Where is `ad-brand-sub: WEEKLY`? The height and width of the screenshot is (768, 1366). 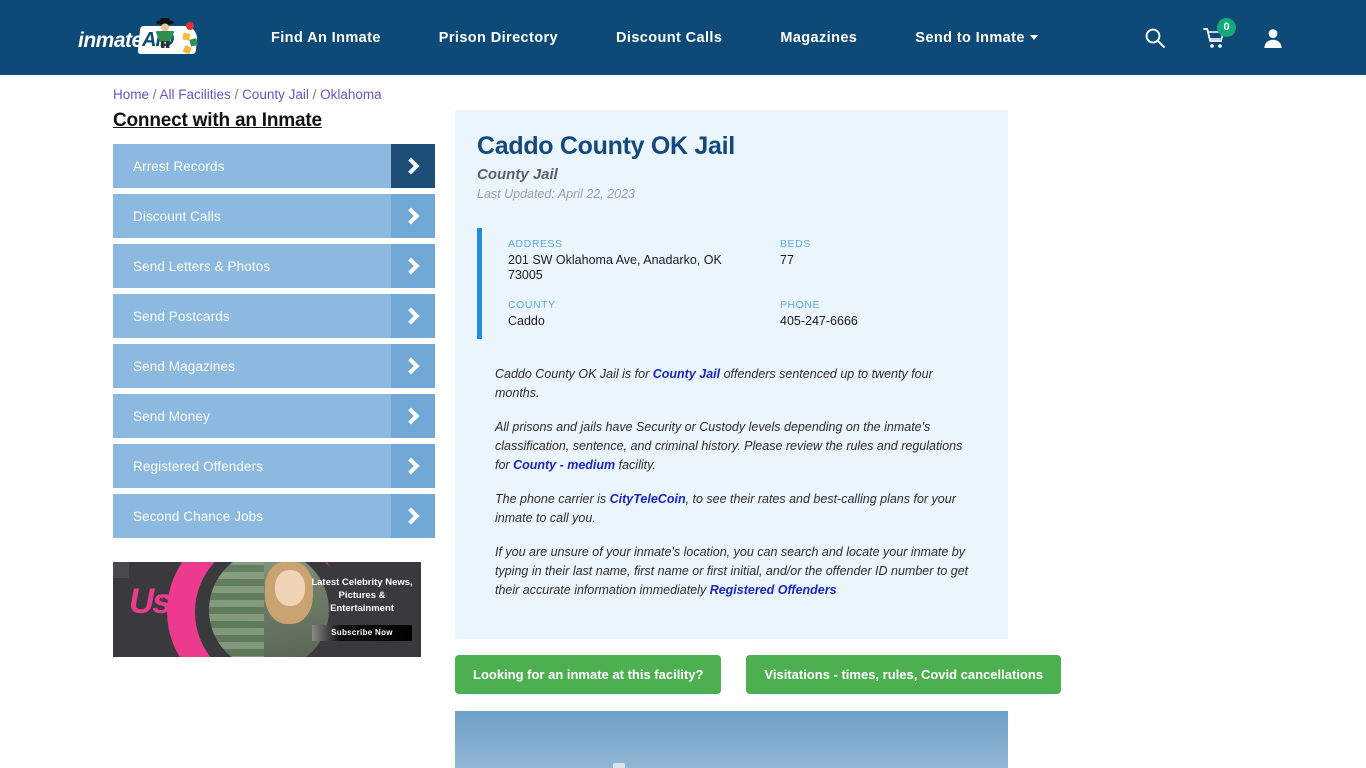 ad-brand-sub: WEEKLY is located at coordinates (174, 598).